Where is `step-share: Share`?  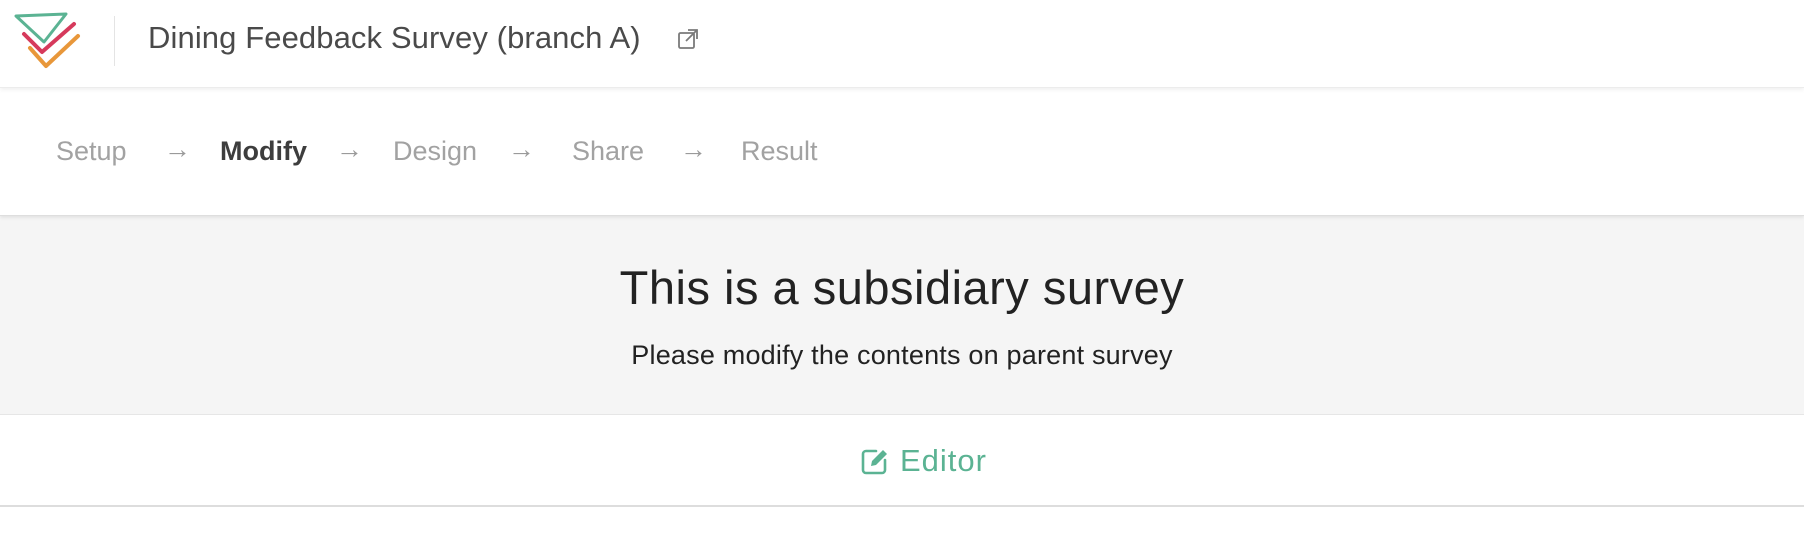 step-share: Share is located at coordinates (608, 151).